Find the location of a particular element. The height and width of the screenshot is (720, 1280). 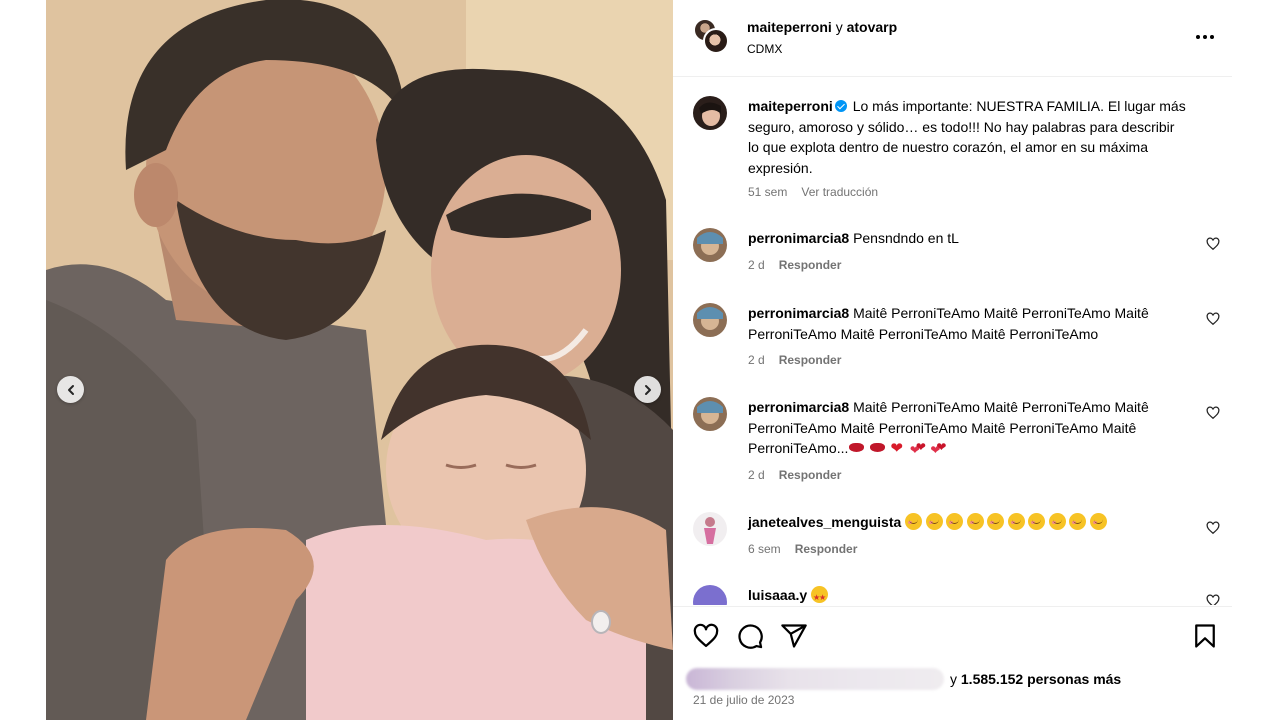

previous-photo-button is located at coordinates (70, 389).